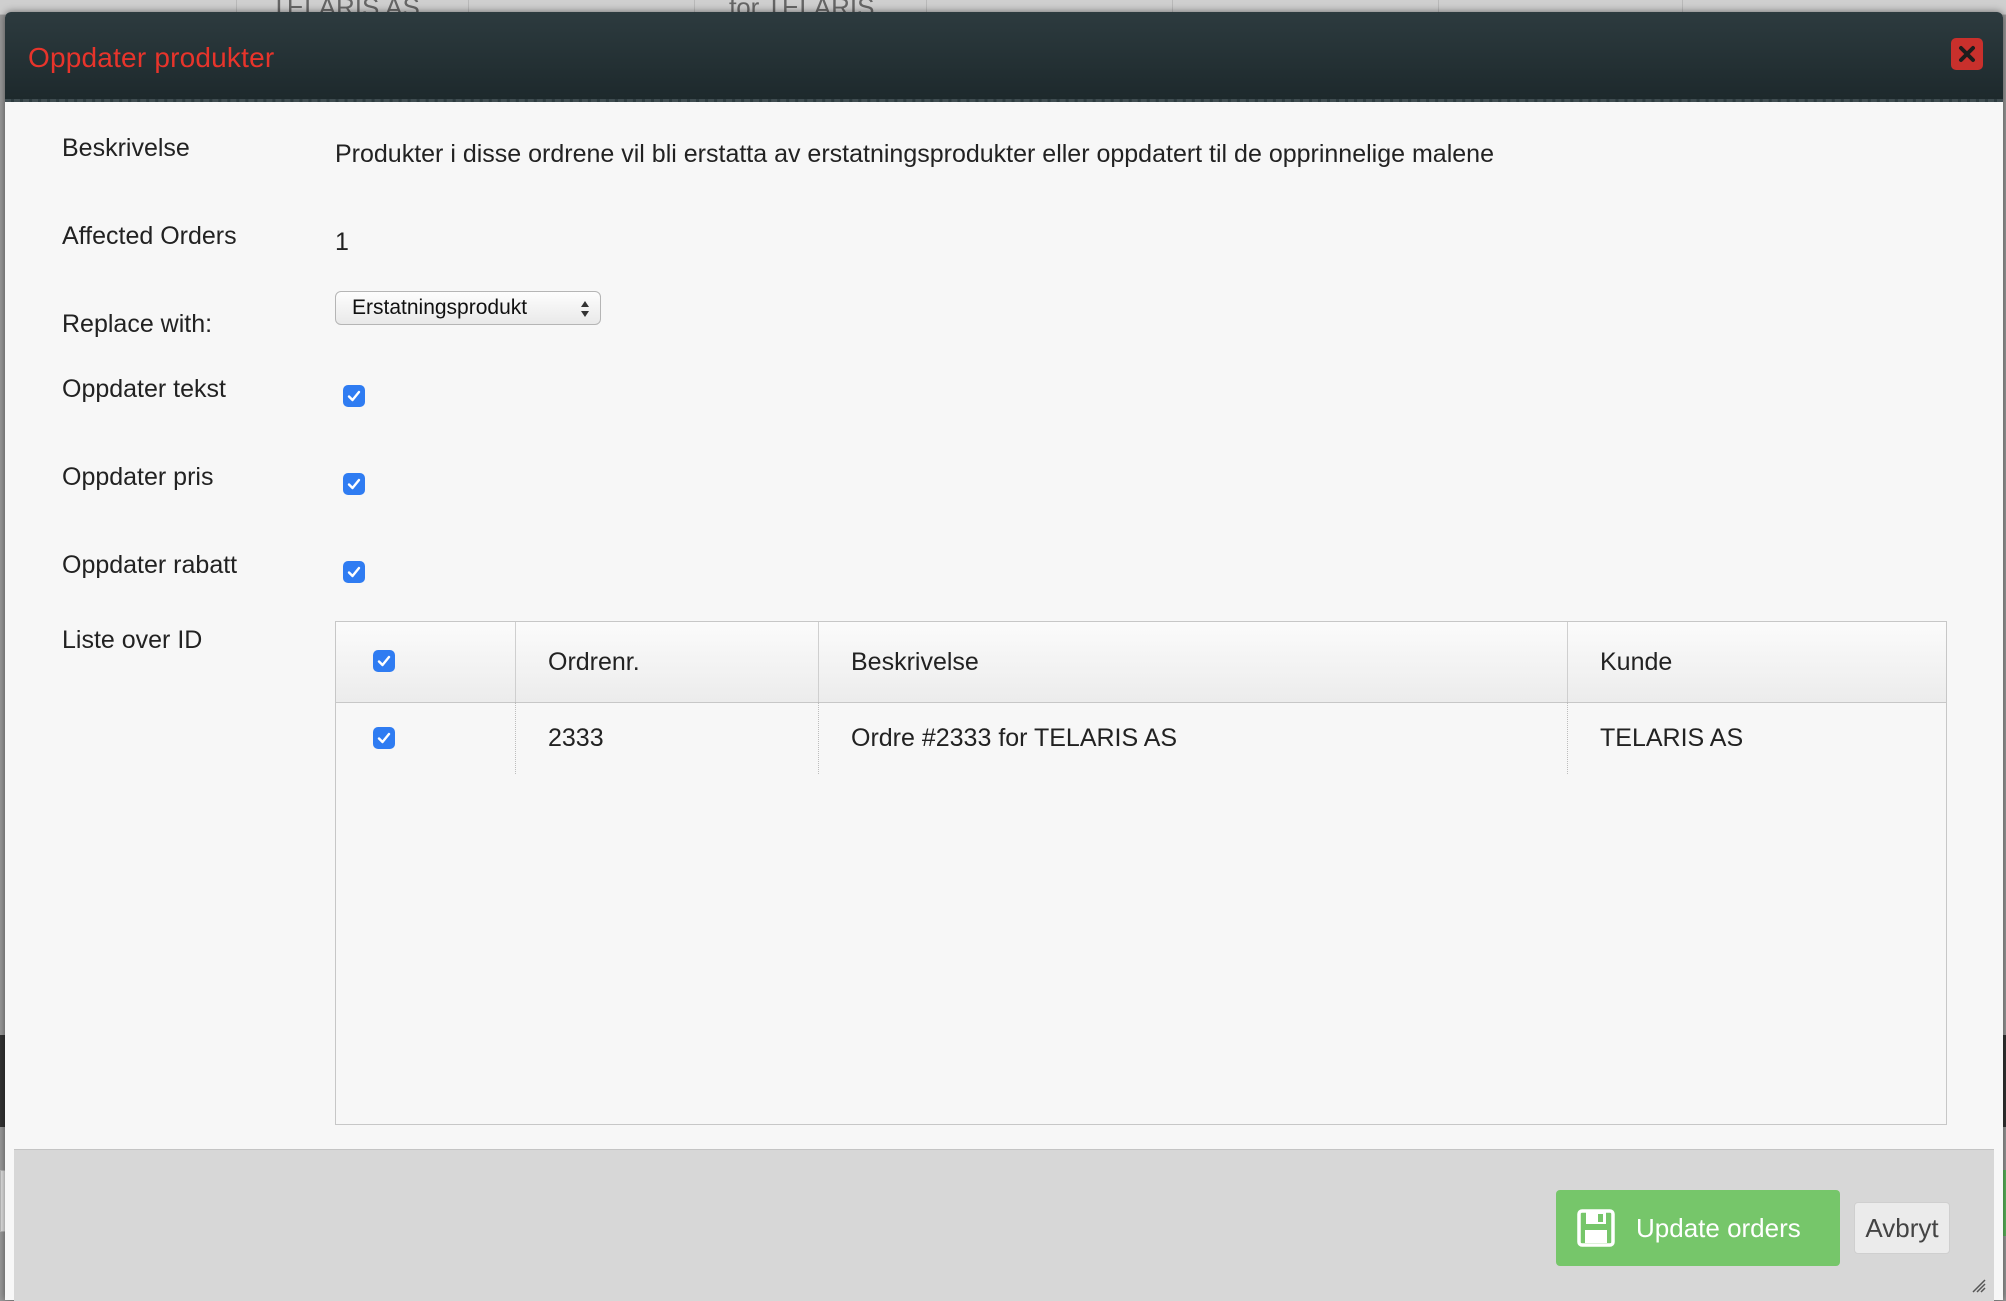 The height and width of the screenshot is (1301, 2006). I want to click on select-arrows-icon, so click(585, 309).